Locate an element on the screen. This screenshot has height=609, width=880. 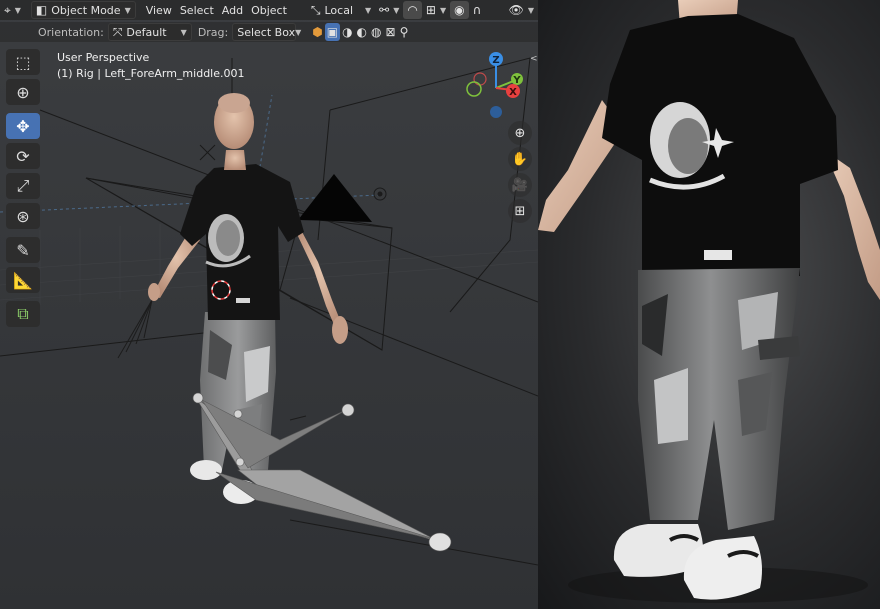
transform-space-dropdown: ⤡ Local ▼ is located at coordinates (341, 10).